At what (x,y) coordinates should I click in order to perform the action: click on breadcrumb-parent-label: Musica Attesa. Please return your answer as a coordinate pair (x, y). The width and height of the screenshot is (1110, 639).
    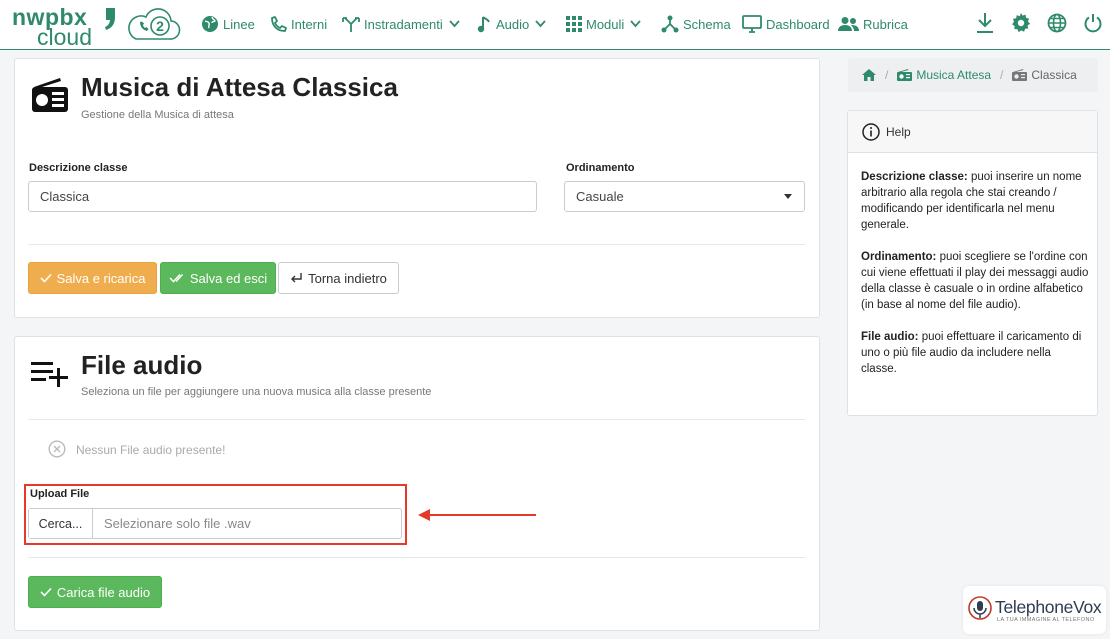
    Looking at the image, I should click on (954, 75).